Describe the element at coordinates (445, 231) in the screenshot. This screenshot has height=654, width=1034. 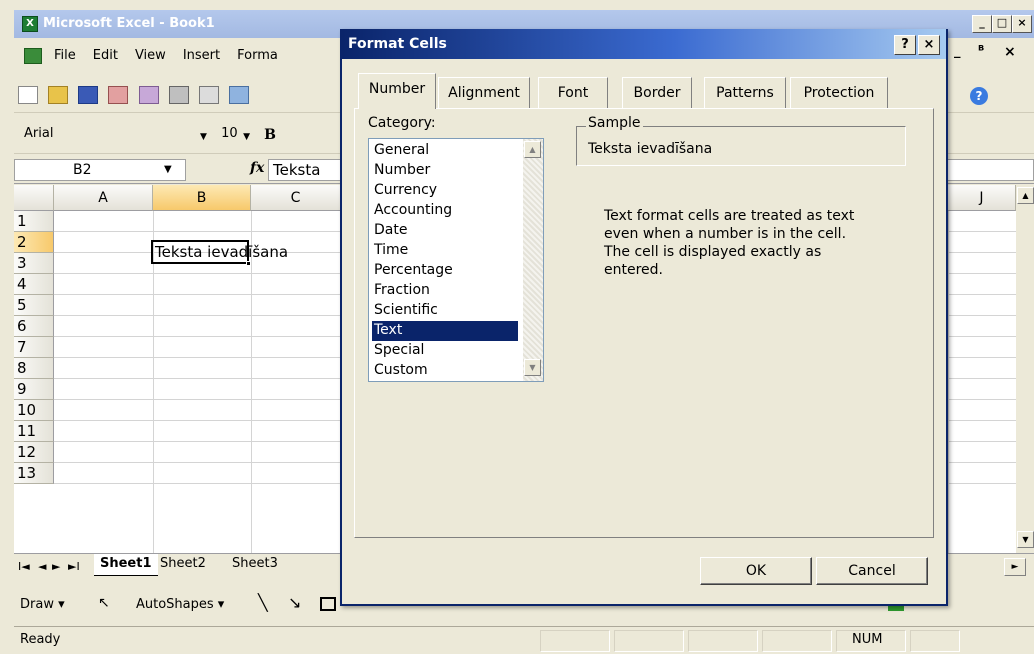
I see `category-item-date: Date` at that location.